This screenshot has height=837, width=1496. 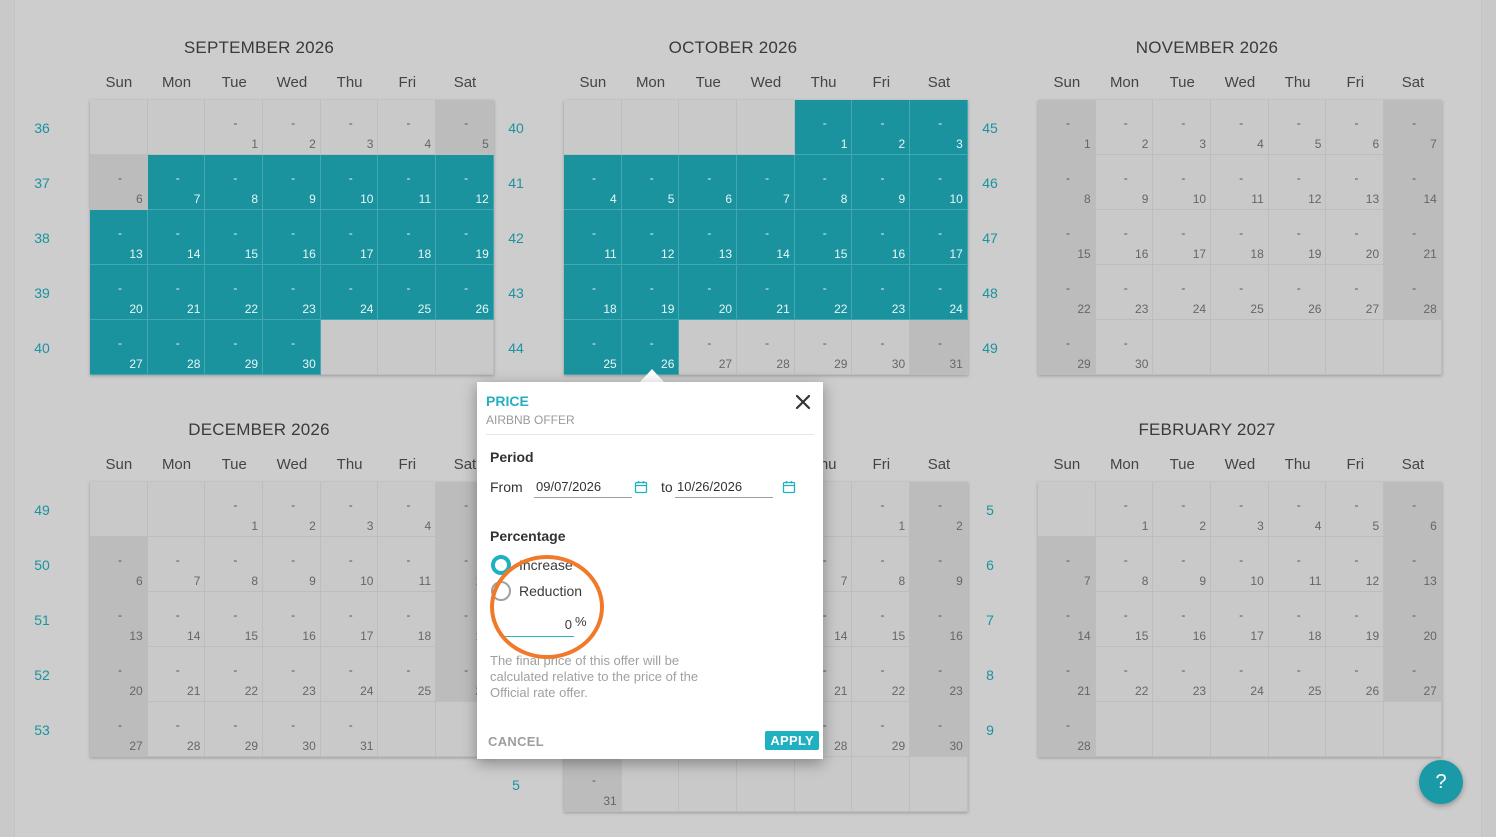 I want to click on reduction-label: Reduction, so click(x=550, y=591).